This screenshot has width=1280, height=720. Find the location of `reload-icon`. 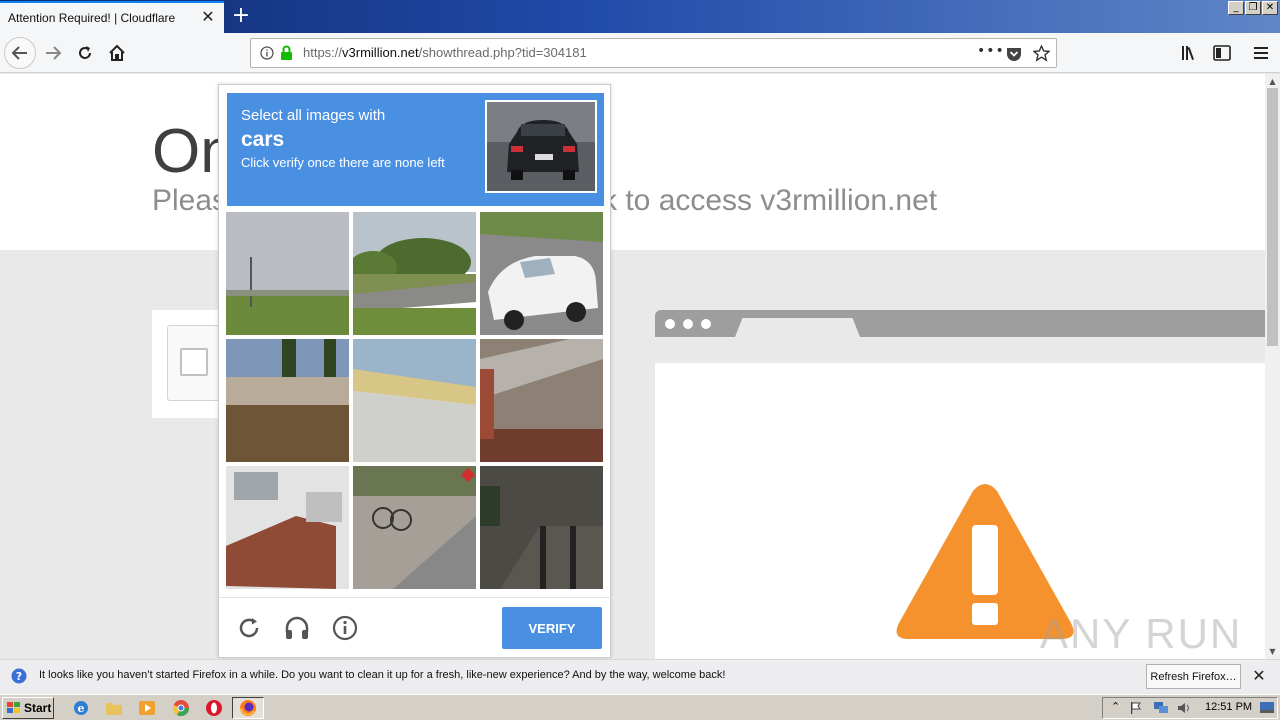

reload-icon is located at coordinates (85, 52).